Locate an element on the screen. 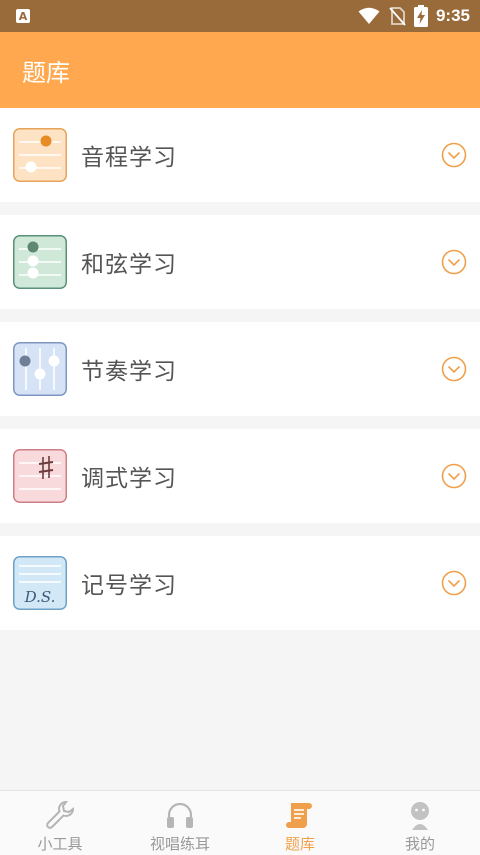  category-item-interval: 音程学习 is located at coordinates (240, 155).